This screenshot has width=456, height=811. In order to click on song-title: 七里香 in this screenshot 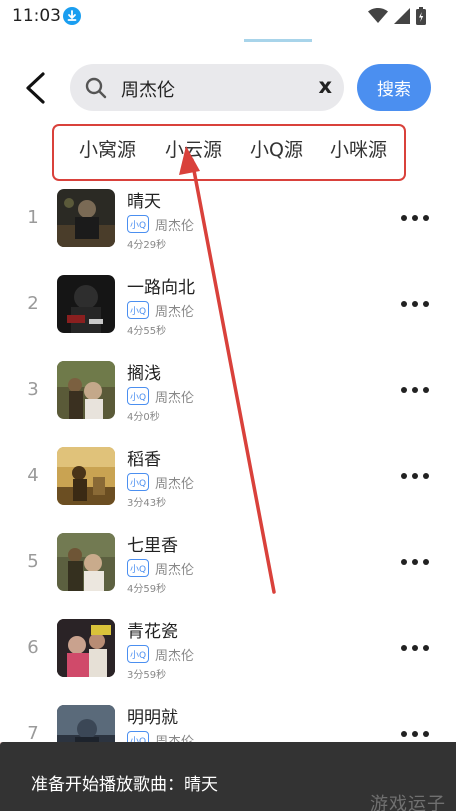, I will do `click(152, 546)`.